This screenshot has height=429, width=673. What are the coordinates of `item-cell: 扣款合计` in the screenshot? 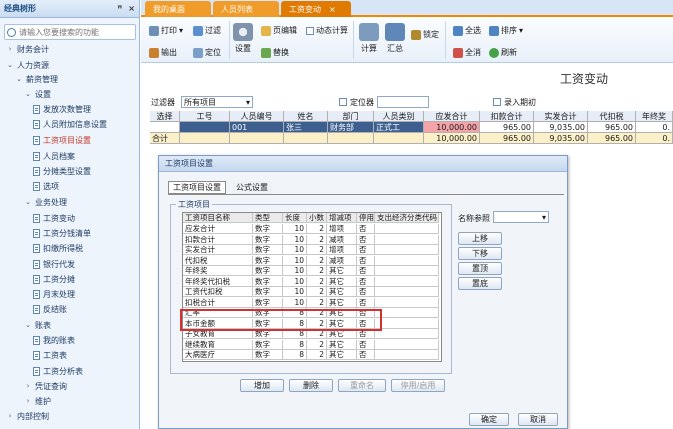 It's located at (218, 239).